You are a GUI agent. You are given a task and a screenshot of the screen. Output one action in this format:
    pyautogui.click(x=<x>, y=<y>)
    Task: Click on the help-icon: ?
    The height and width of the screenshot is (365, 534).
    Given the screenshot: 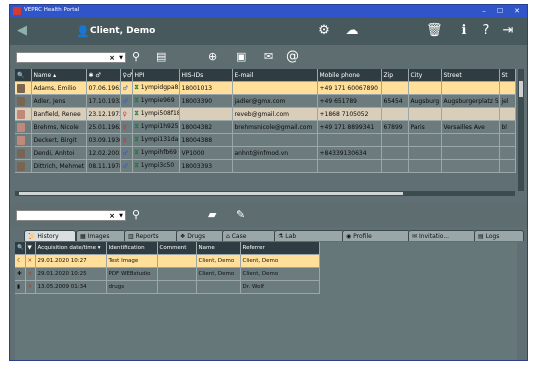 What is the action you would take?
    pyautogui.click(x=486, y=31)
    